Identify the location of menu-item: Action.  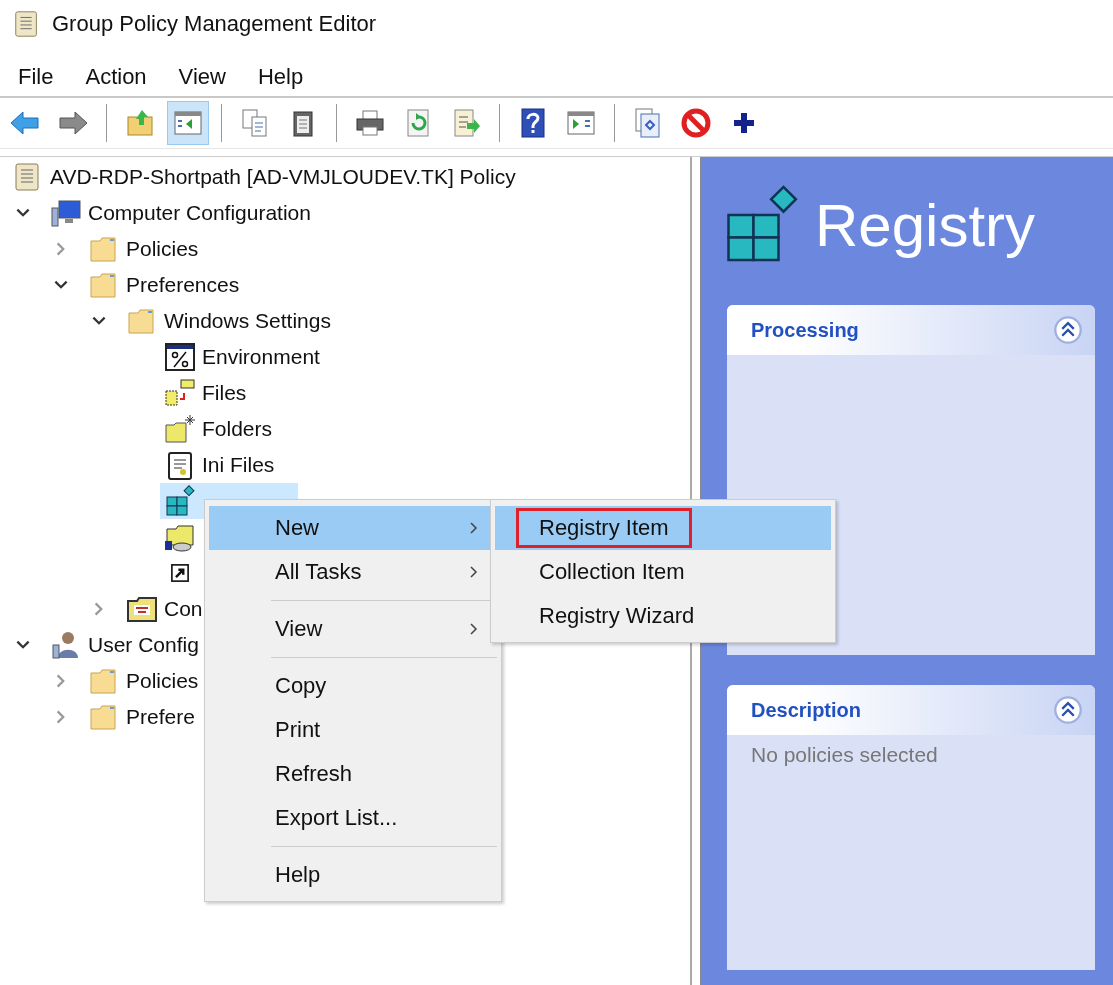
(116, 77).